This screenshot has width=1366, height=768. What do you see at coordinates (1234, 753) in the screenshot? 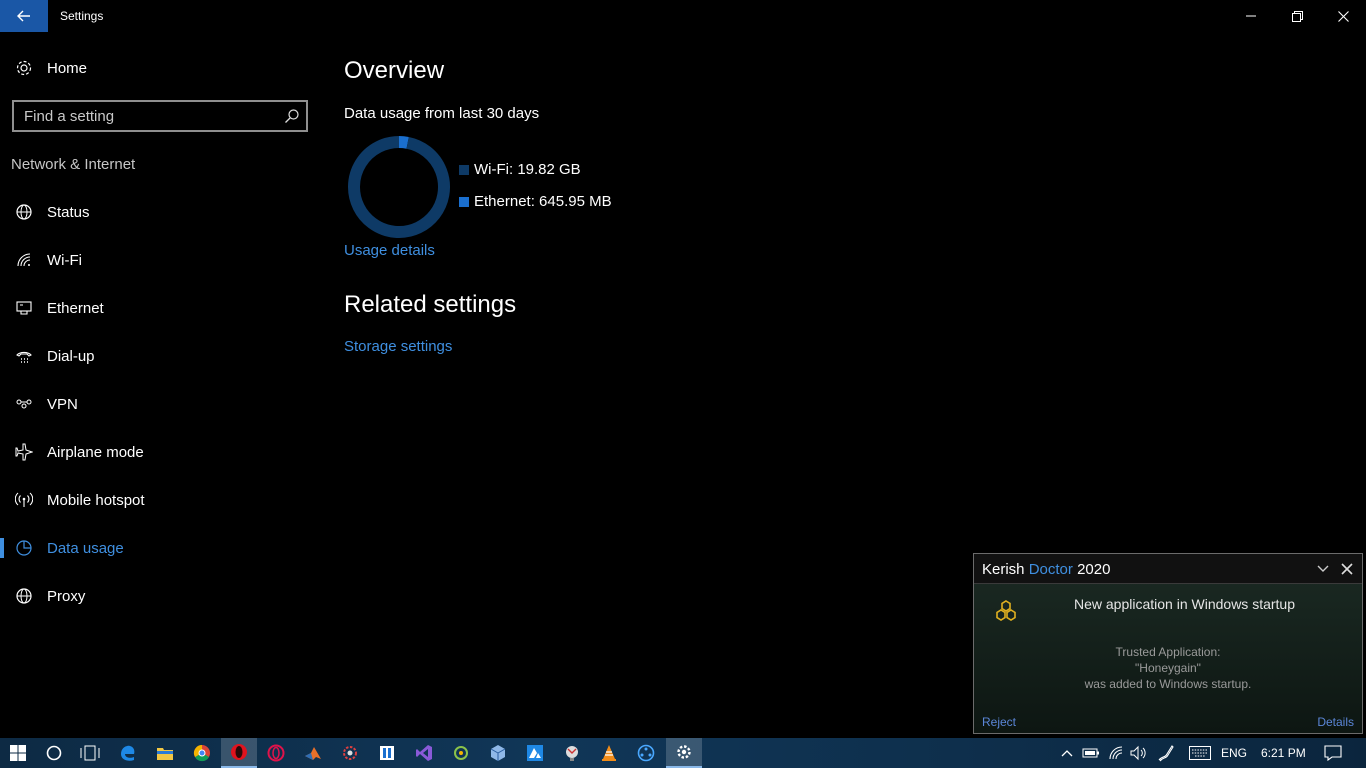
I see `input-language-indicator: ENG` at bounding box center [1234, 753].